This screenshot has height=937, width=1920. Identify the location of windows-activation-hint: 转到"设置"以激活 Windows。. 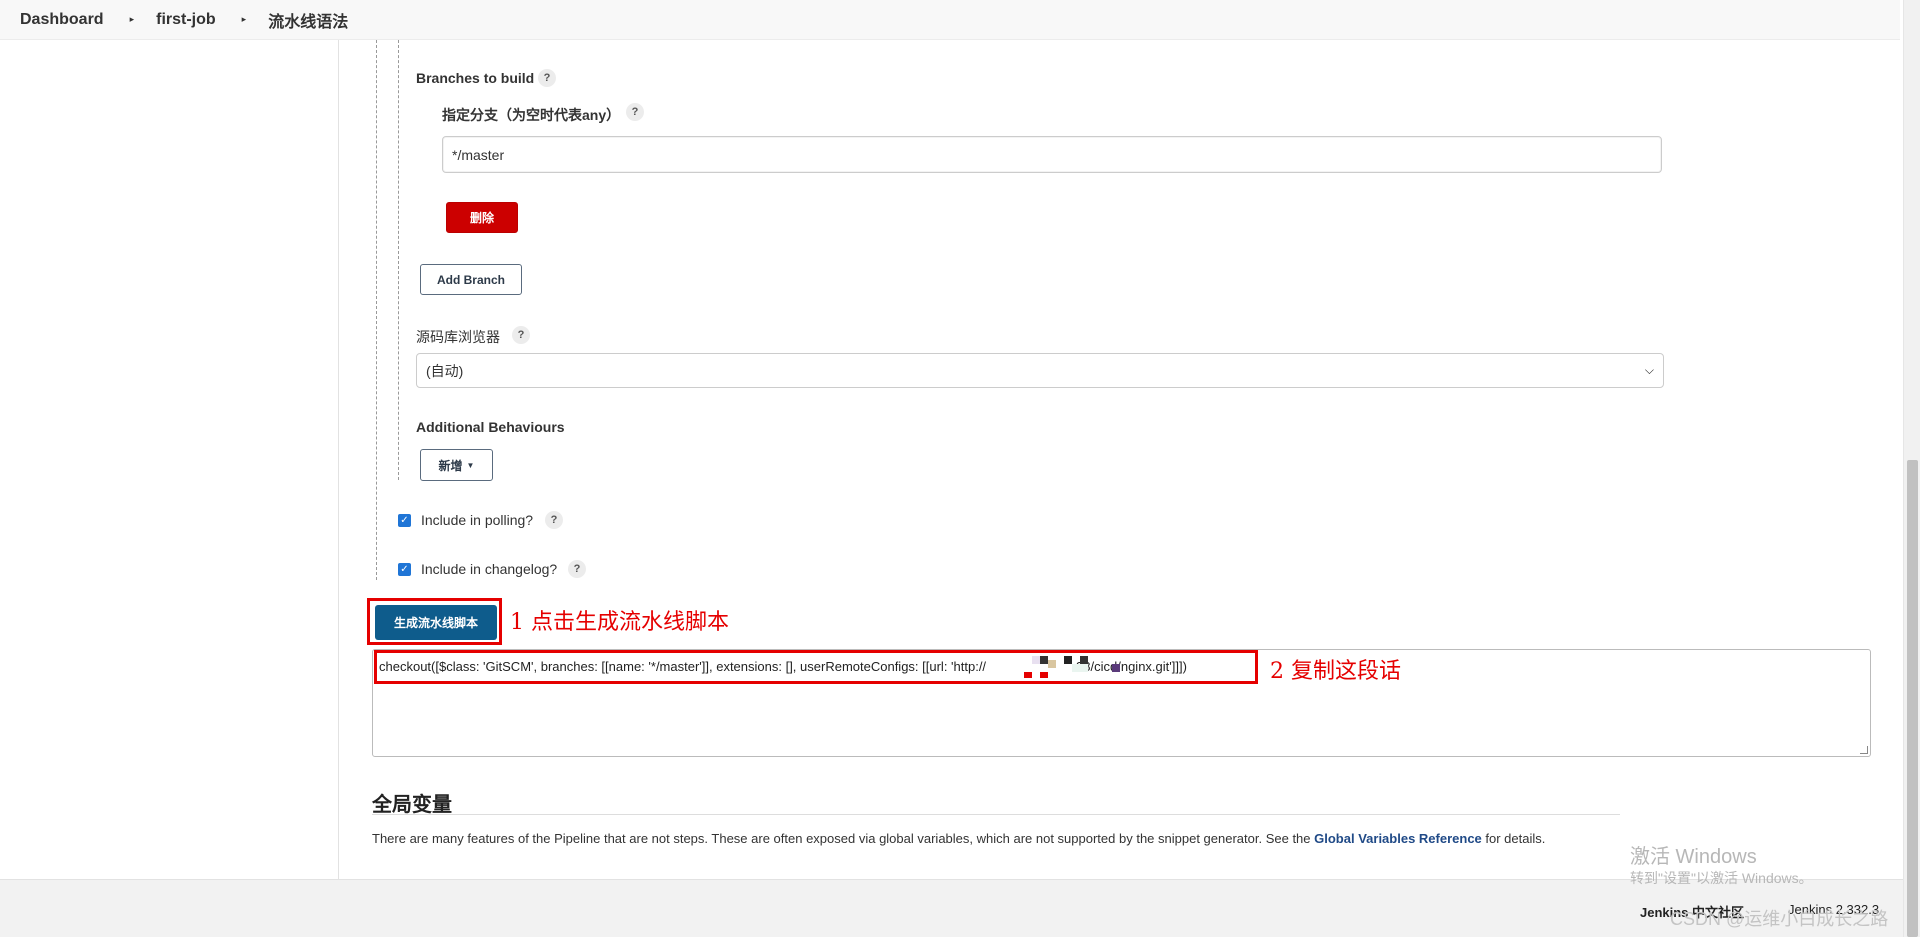
(1721, 878).